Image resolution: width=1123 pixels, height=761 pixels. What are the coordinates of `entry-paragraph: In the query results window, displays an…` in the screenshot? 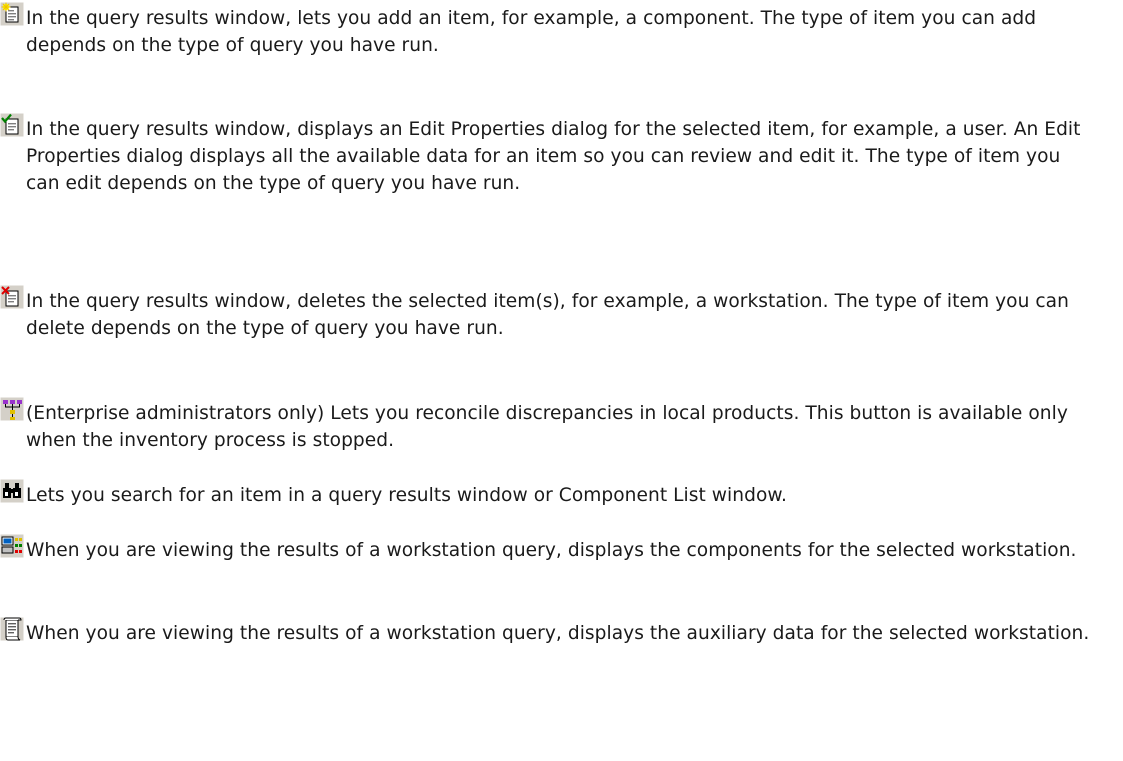 It's located at (545, 155).